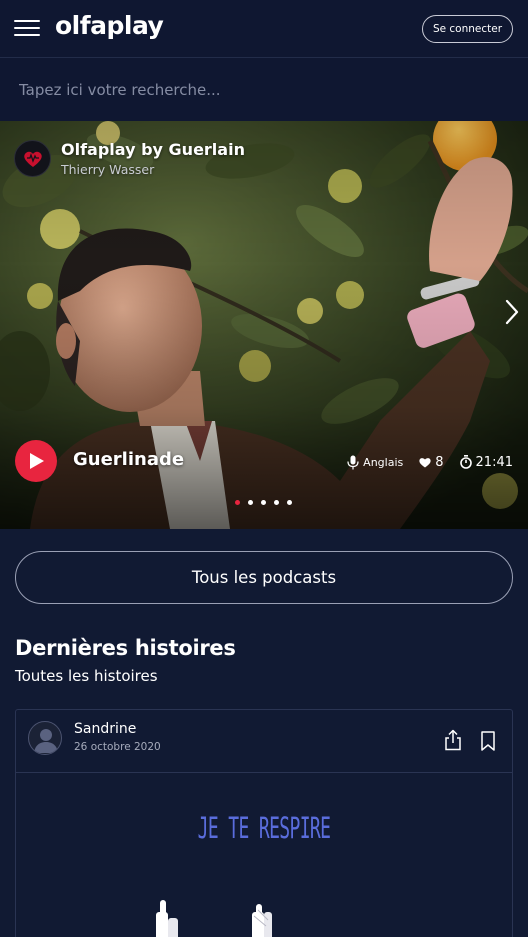 The width and height of the screenshot is (528, 937). I want to click on story-card-header: Sandrine 26 octobre 2020, so click(264, 741).